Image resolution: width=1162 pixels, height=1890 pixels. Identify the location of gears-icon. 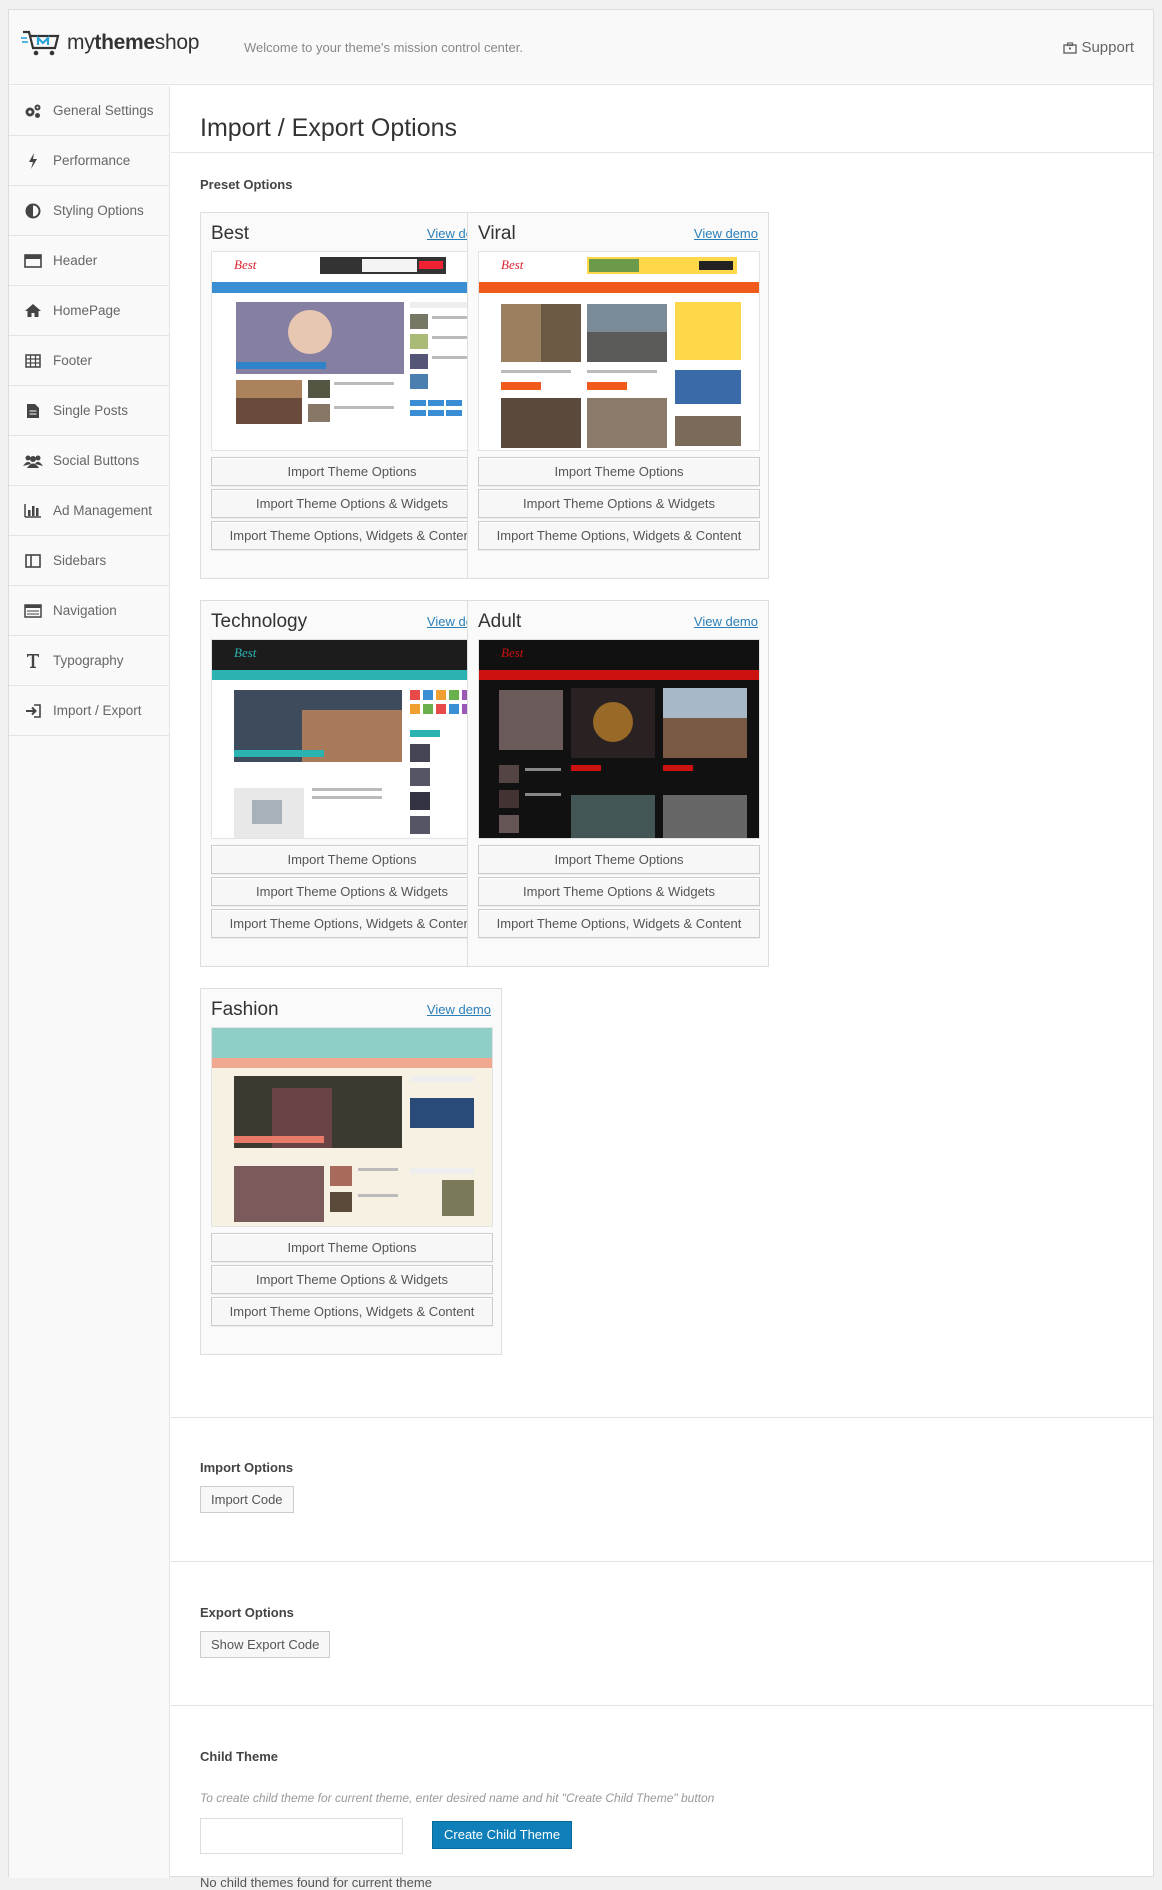
(33, 111).